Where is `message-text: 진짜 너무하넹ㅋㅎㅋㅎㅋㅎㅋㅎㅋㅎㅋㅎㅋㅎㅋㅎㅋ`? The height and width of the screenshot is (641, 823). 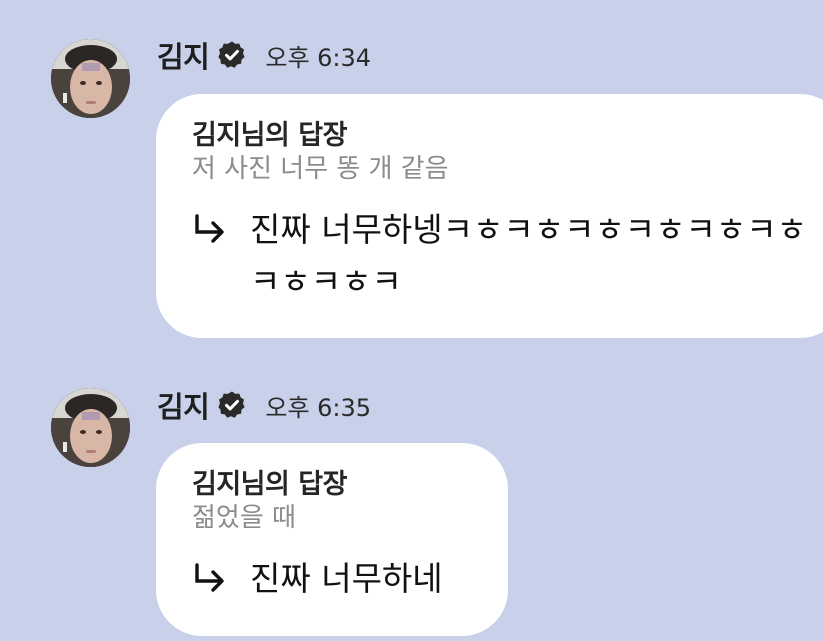
message-text: 진짜 너무하넹ㅋㅎㅋㅎㅋㅎㅋㅎㅋㅎㅋㅎㅋㅎㅋㅎㅋ is located at coordinates (528, 255).